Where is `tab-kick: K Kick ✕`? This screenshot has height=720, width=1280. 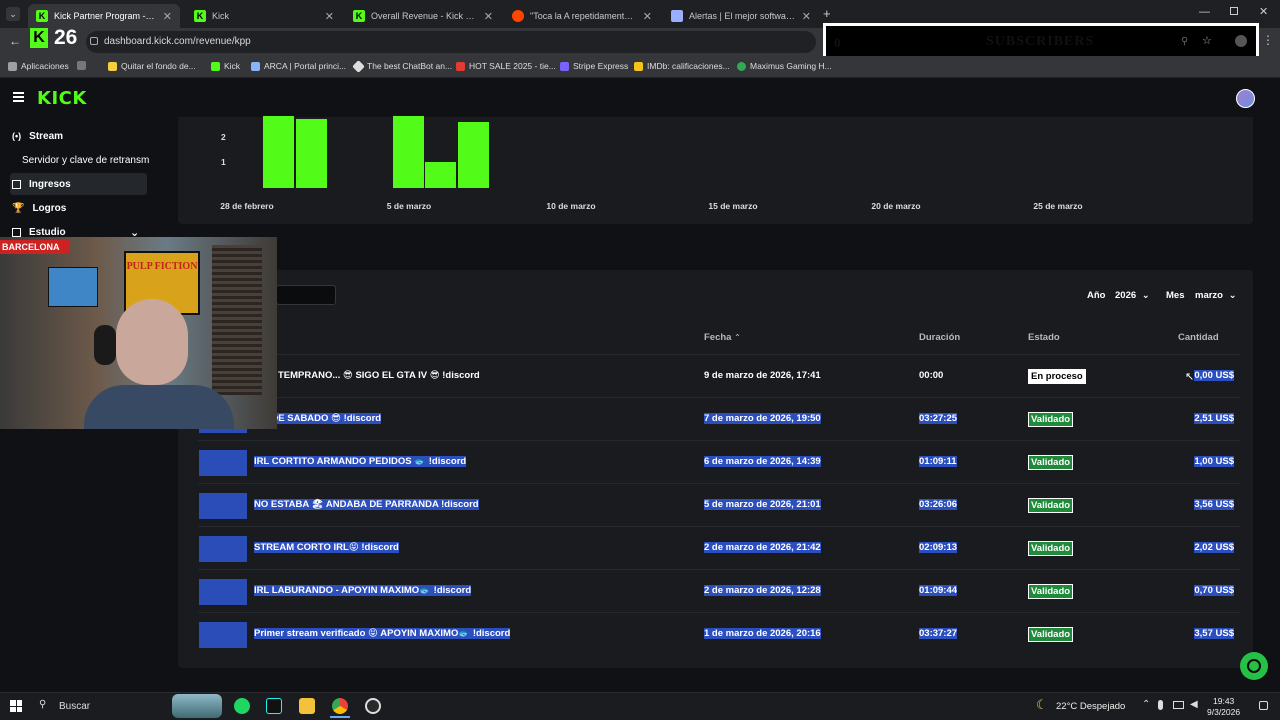
tab-kick: K Kick ✕ is located at coordinates (264, 16).